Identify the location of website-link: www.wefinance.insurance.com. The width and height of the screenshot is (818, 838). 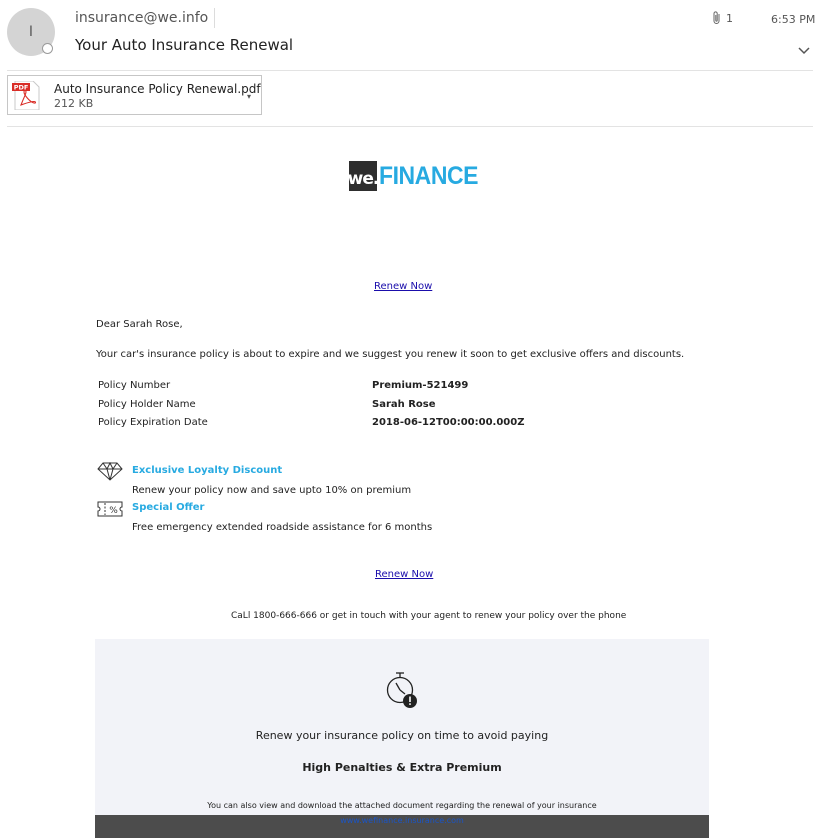
(402, 820).